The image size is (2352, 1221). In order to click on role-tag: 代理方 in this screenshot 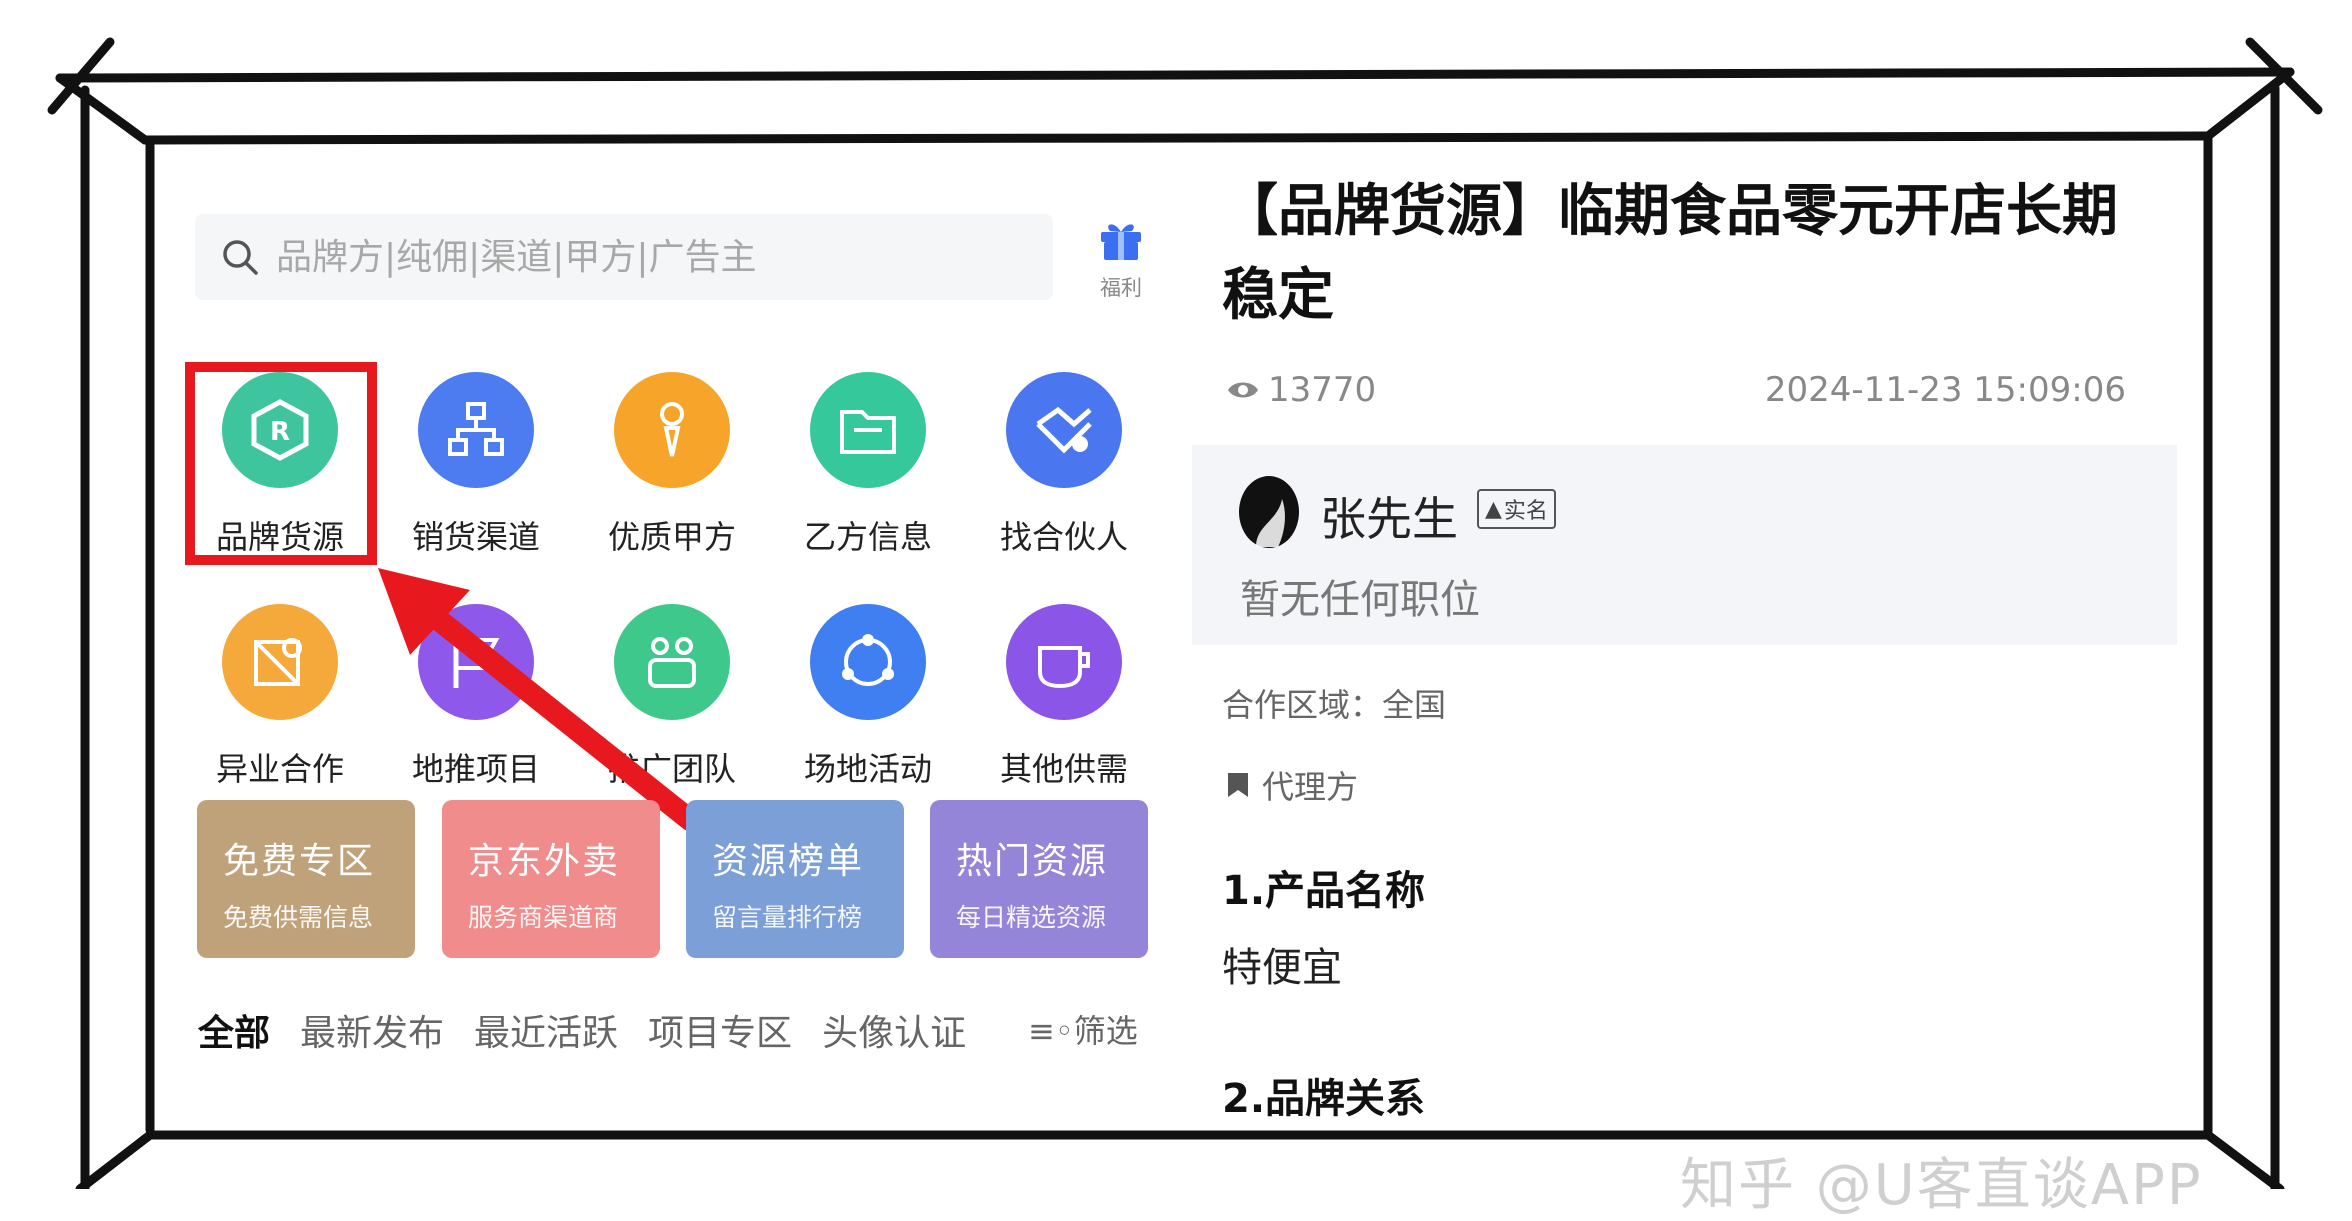, I will do `click(1292, 785)`.